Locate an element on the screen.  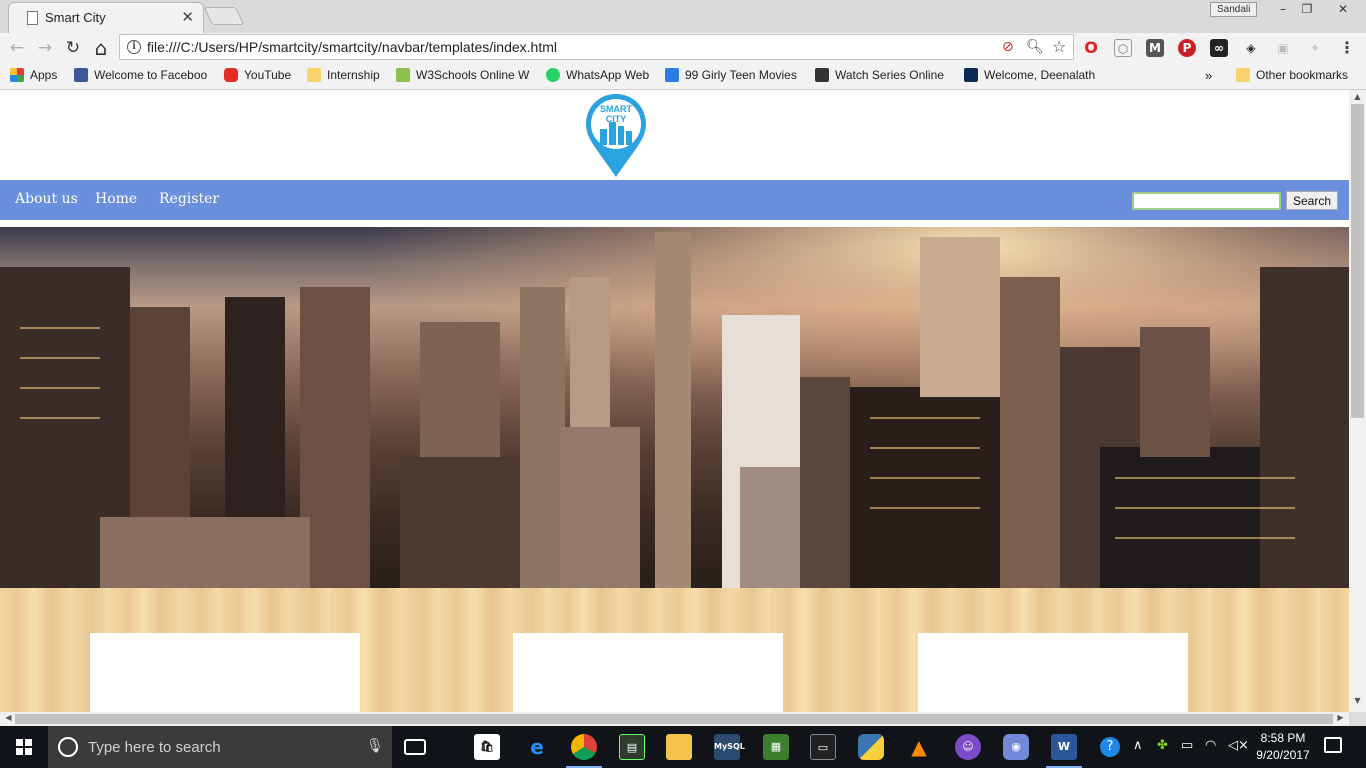
microphone-icon: 🎙︎ is located at coordinates (375, 746).